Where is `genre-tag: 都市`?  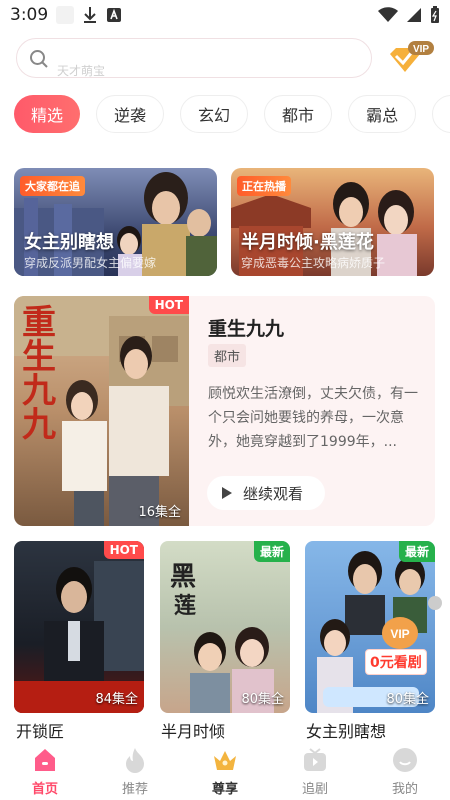
genre-tag: 都市 is located at coordinates (227, 355).